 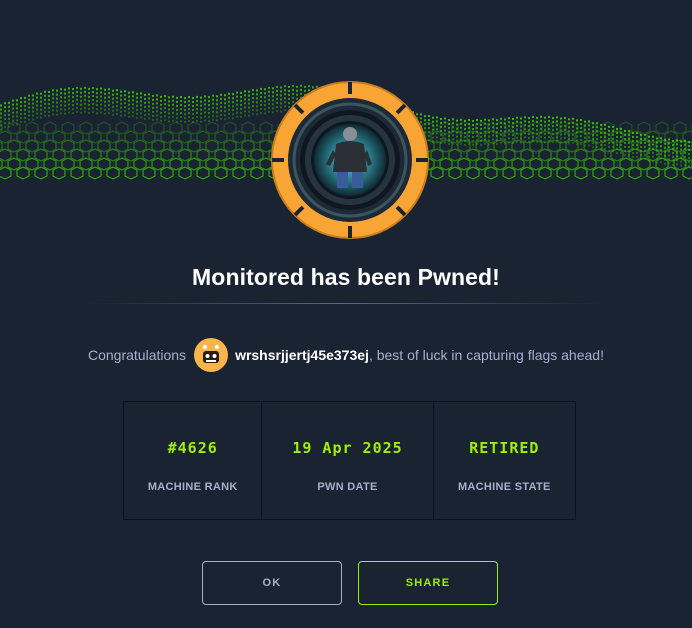 What do you see at coordinates (302, 355) in the screenshot?
I see `username: wrshsrjjertj45e373ej` at bounding box center [302, 355].